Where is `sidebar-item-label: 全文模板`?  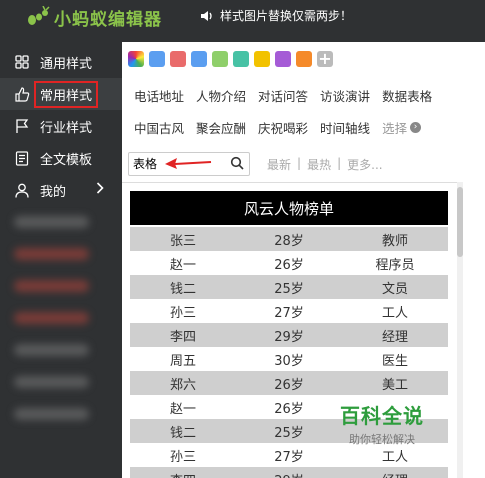 sidebar-item-label: 全文模板 is located at coordinates (66, 160).